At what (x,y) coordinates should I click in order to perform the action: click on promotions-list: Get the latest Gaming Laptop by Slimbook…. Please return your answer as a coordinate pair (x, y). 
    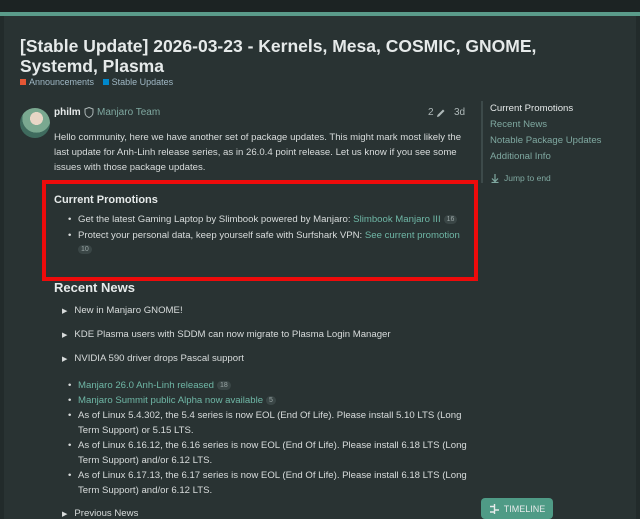
    Looking at the image, I should click on (268, 236).